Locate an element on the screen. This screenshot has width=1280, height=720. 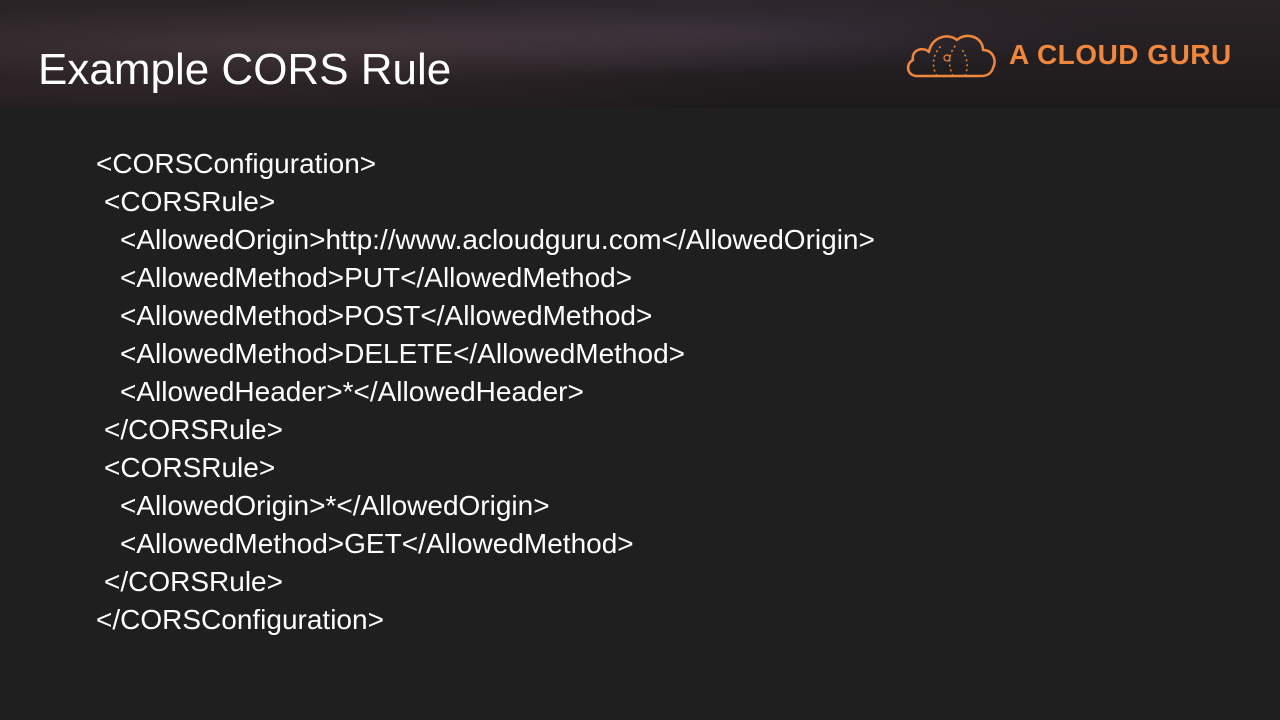
cloud-guru-icon is located at coordinates (951, 56).